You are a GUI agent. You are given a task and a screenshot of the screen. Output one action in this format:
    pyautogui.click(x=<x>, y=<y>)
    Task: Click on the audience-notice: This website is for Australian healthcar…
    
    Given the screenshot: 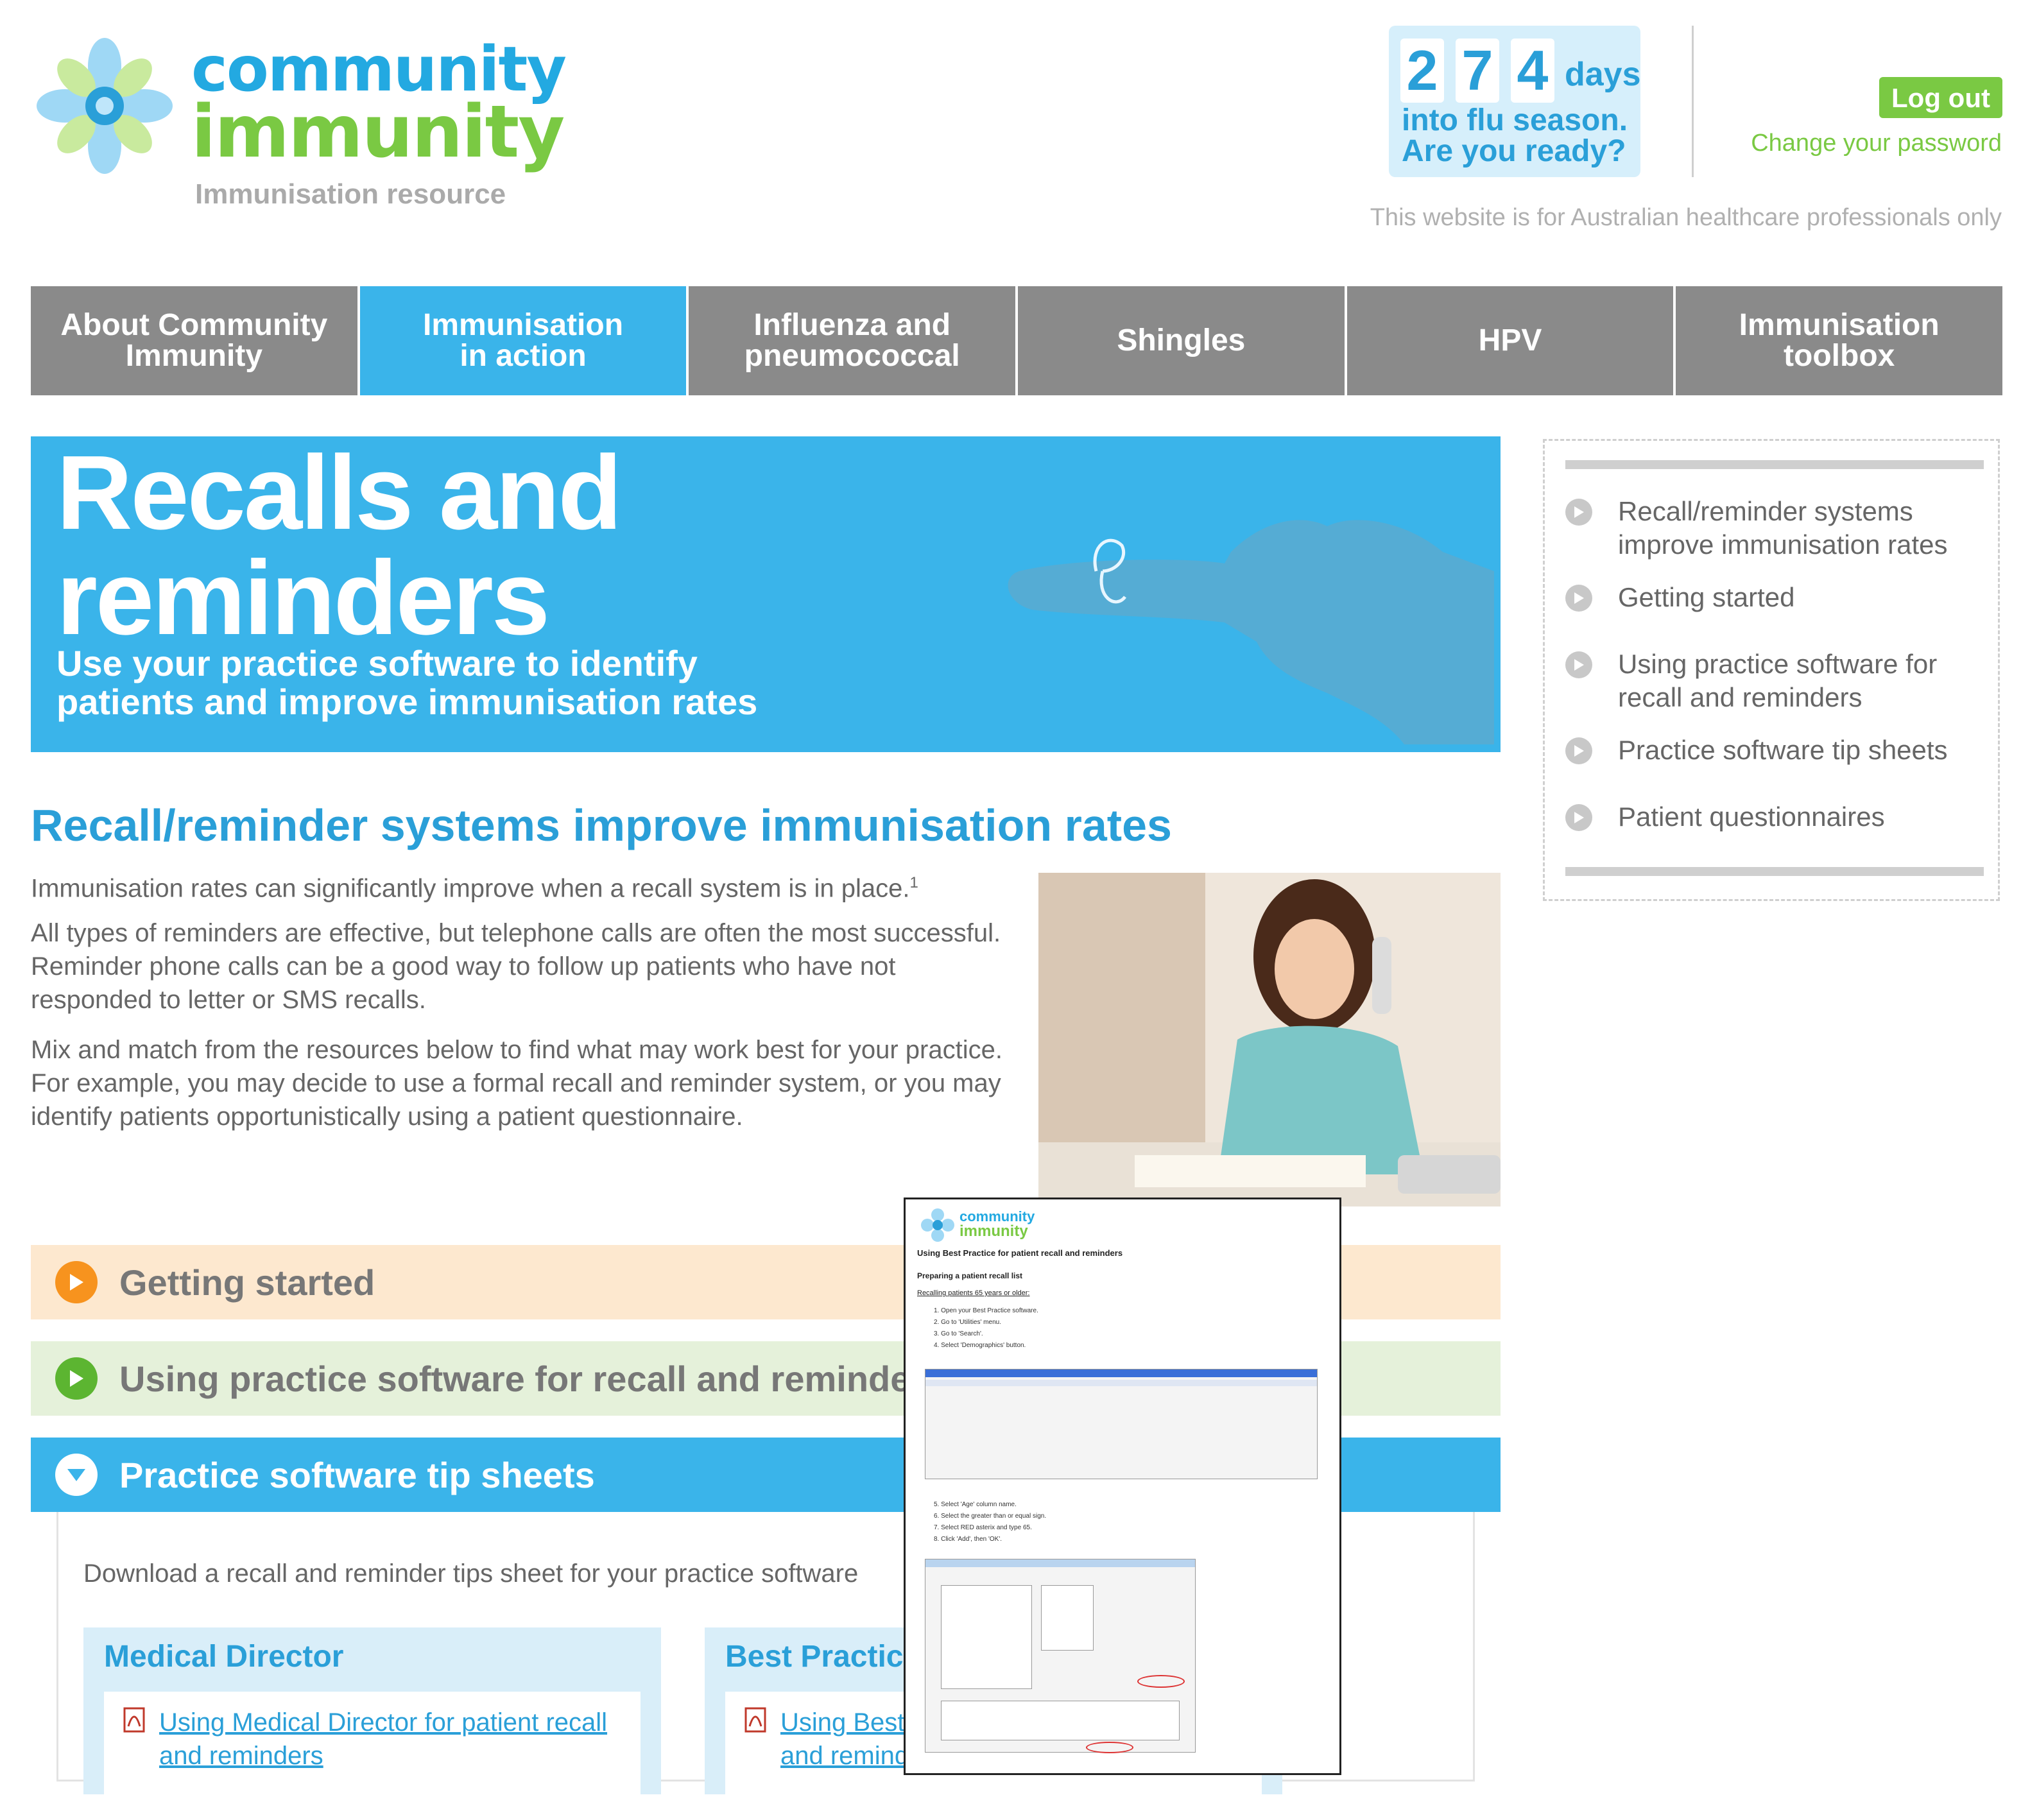 What is the action you would take?
    pyautogui.click(x=1686, y=217)
    